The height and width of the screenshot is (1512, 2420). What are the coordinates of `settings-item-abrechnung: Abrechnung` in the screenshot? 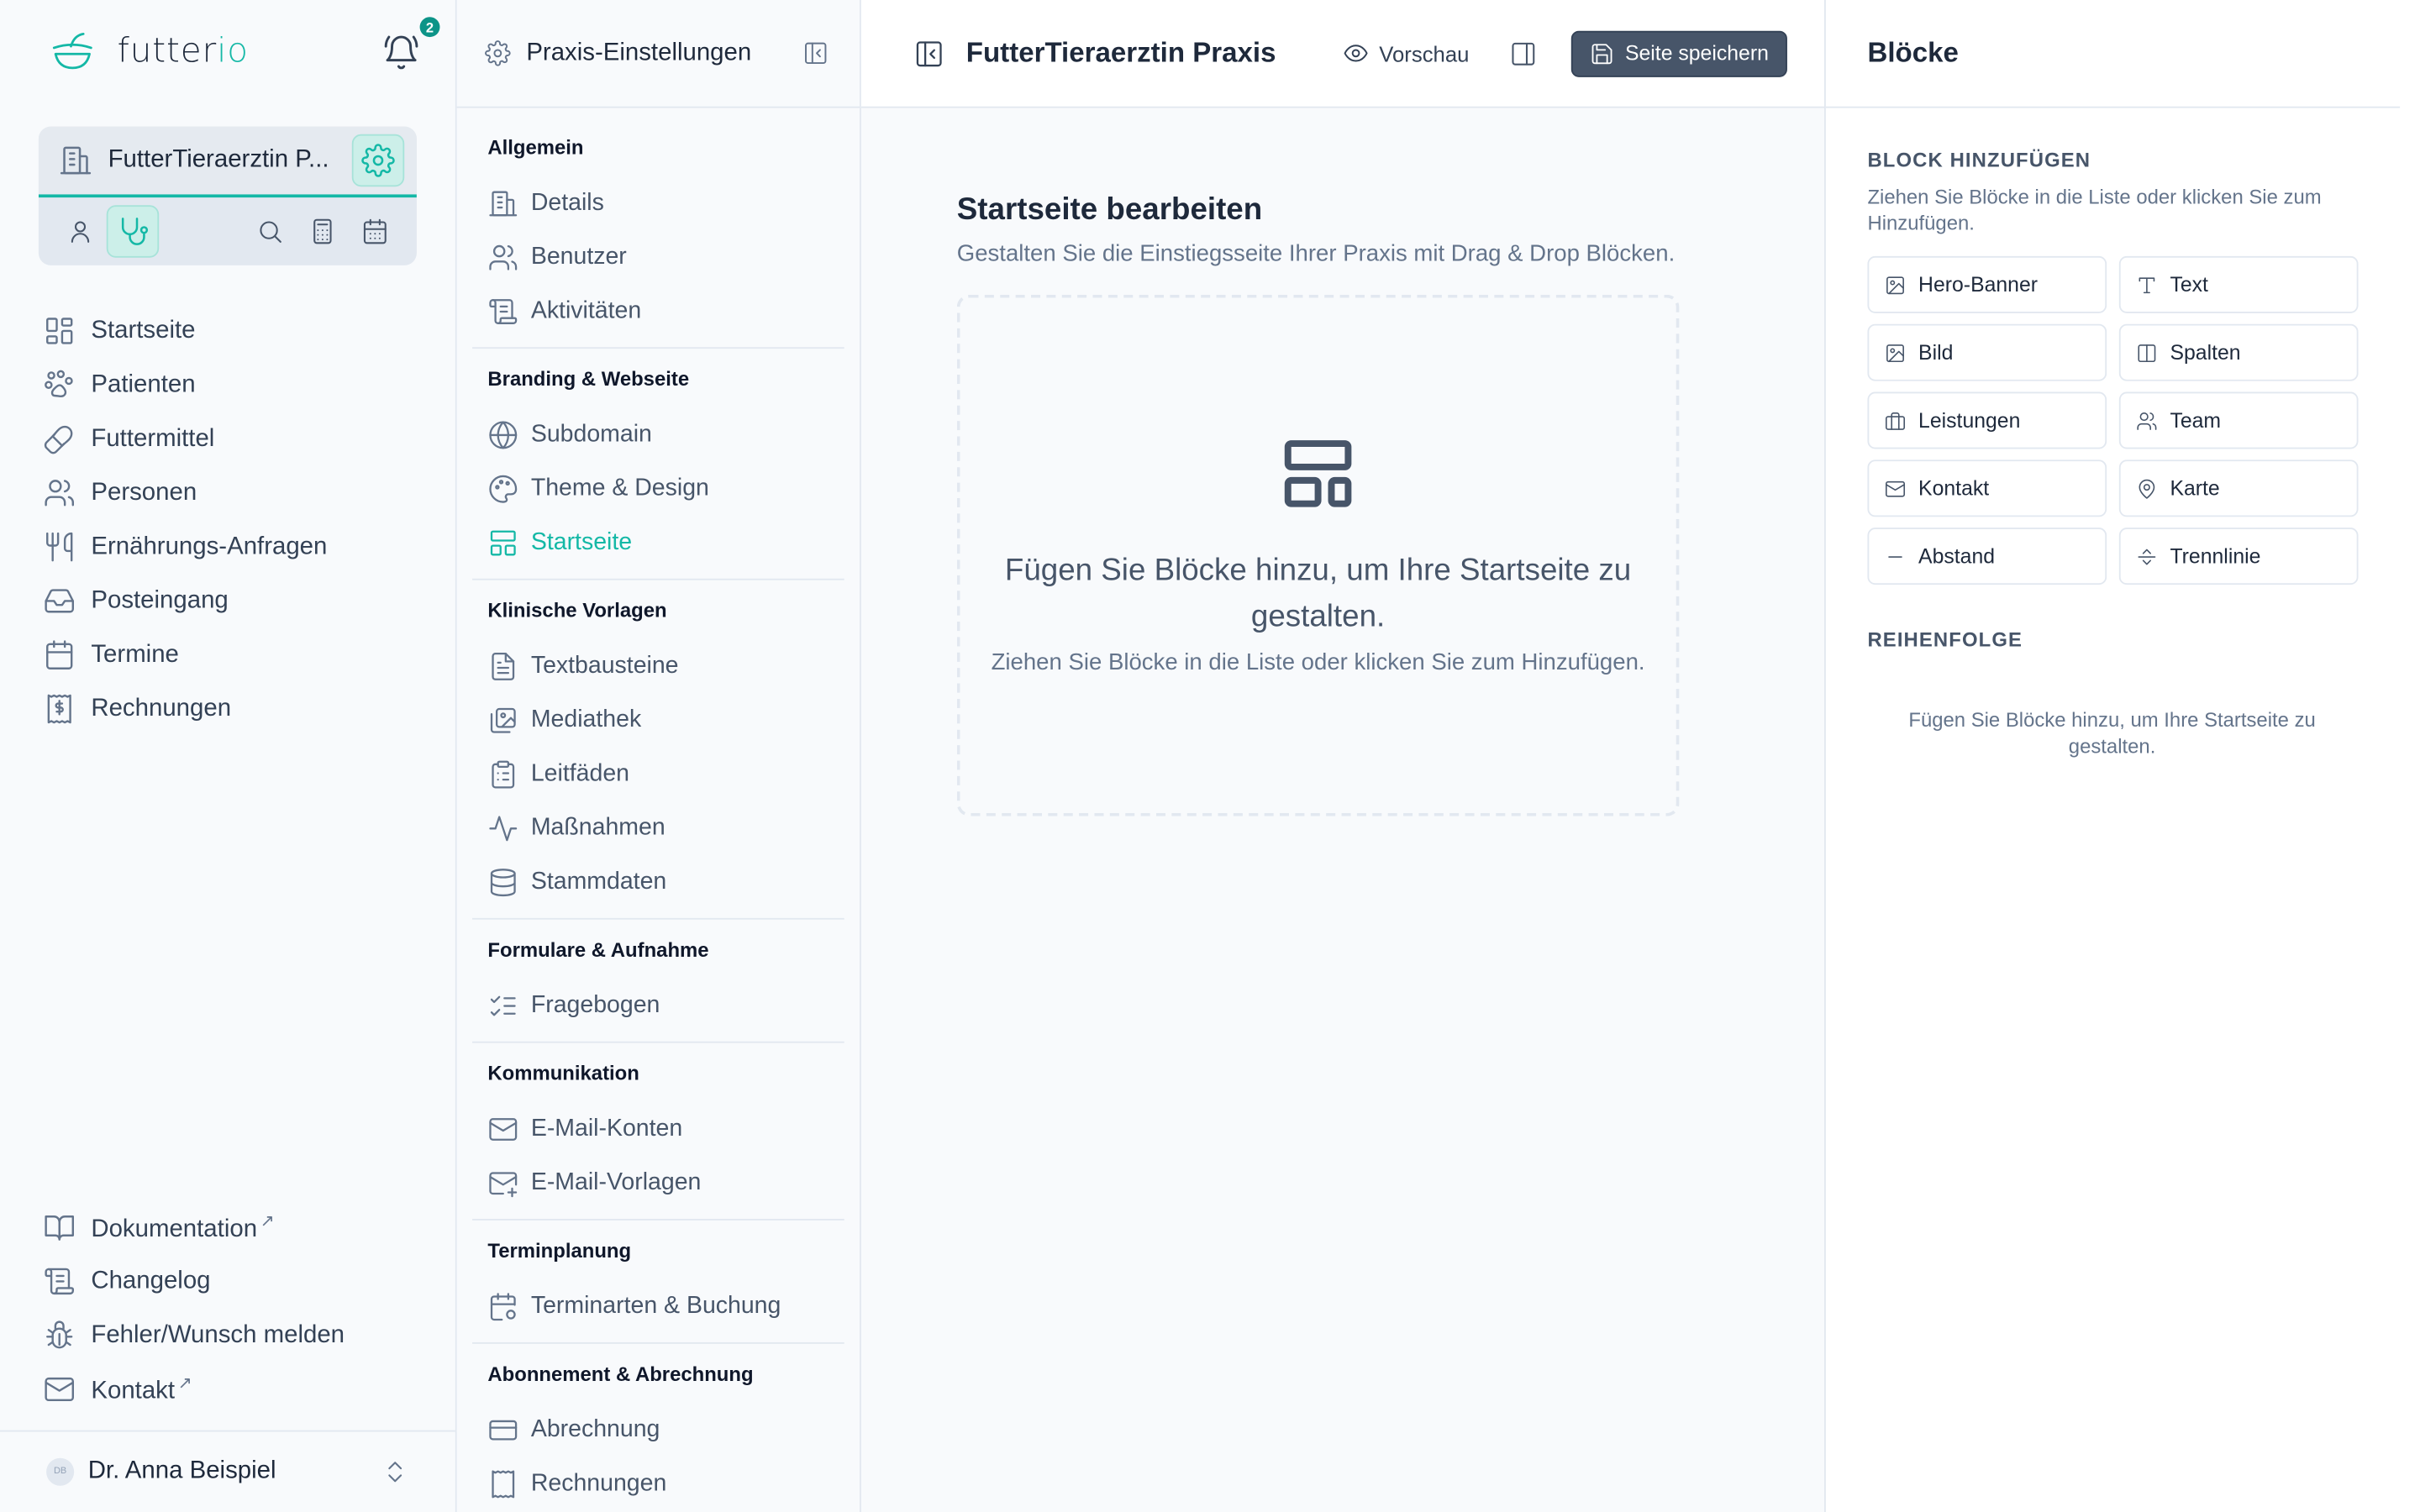 It's located at (658, 1430).